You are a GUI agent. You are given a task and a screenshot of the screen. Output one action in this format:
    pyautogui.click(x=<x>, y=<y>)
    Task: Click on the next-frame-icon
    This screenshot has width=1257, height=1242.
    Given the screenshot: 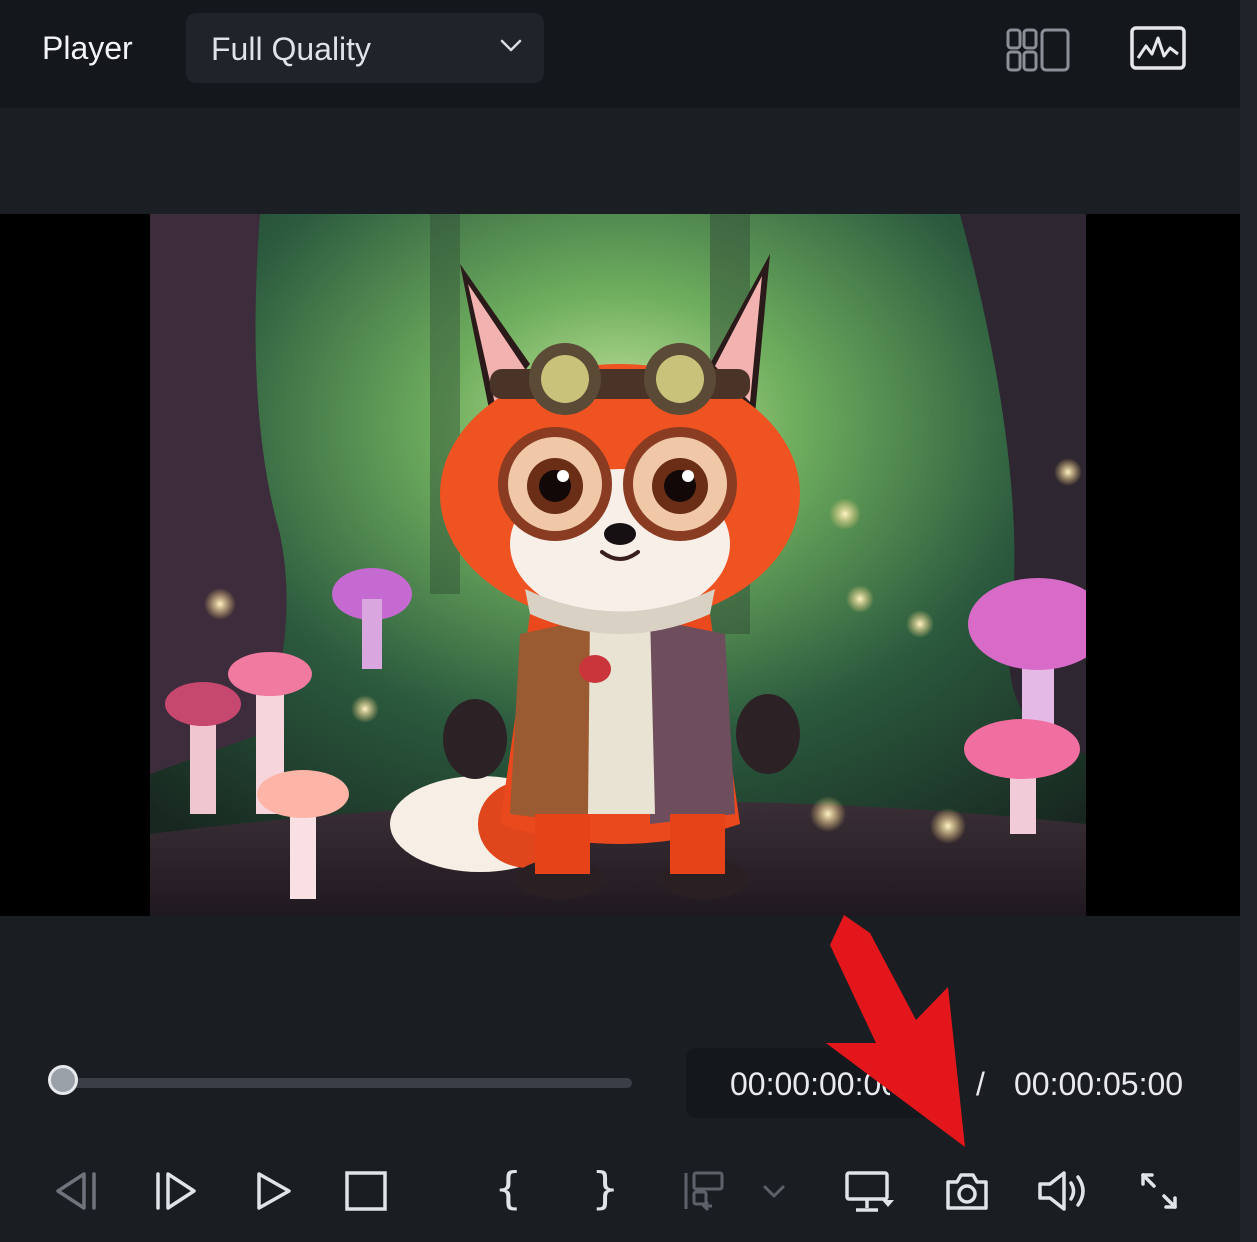 What is the action you would take?
    pyautogui.click(x=175, y=1191)
    